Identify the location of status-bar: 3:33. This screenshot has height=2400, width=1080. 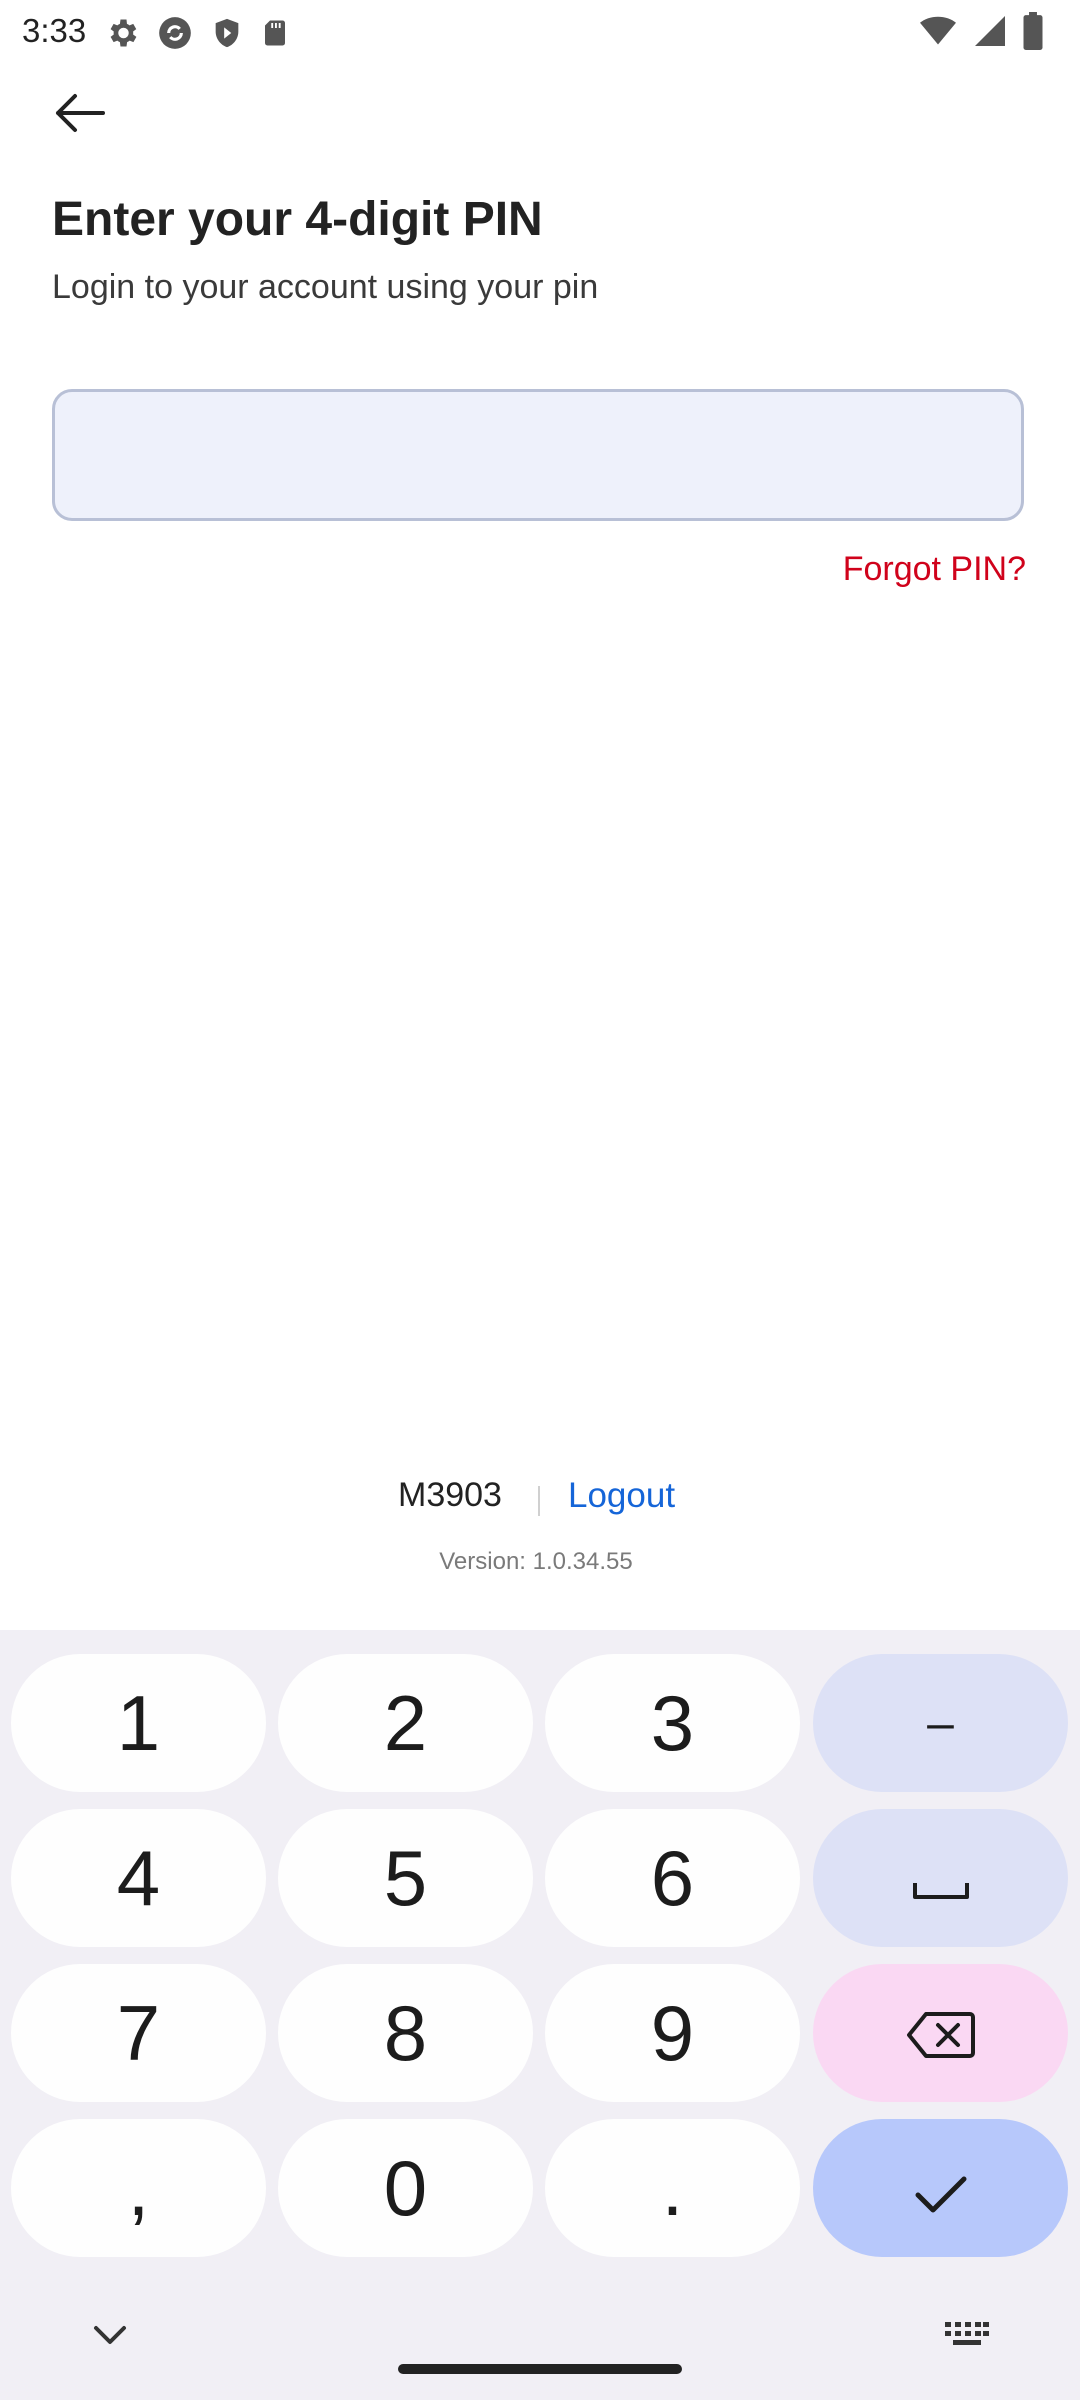
(540, 32).